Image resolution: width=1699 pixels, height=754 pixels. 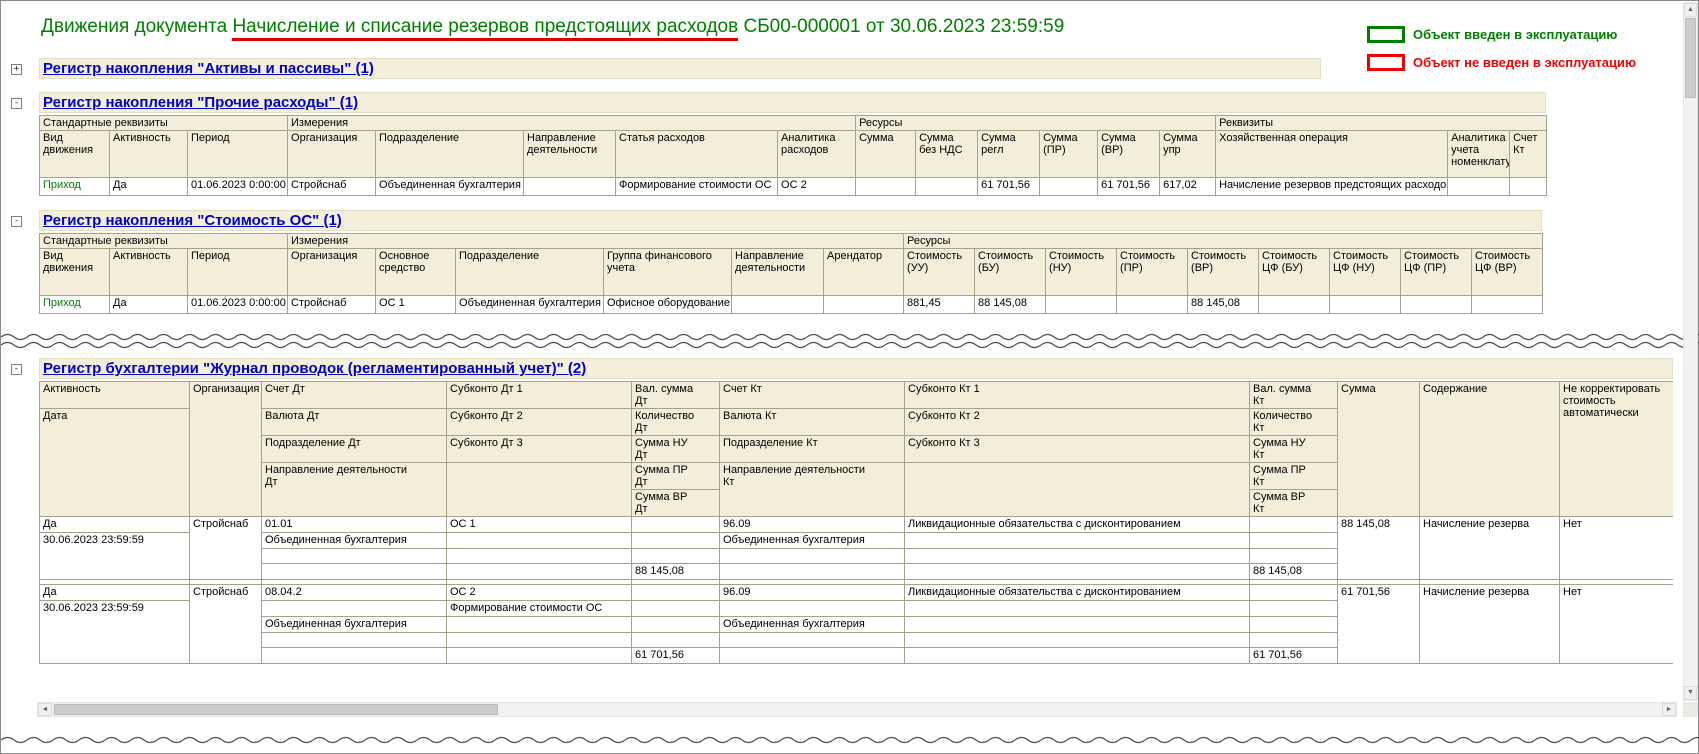 What do you see at coordinates (114, 556) in the screenshot?
I see `grid-cell: 30.06.2023 23:59:59` at bounding box center [114, 556].